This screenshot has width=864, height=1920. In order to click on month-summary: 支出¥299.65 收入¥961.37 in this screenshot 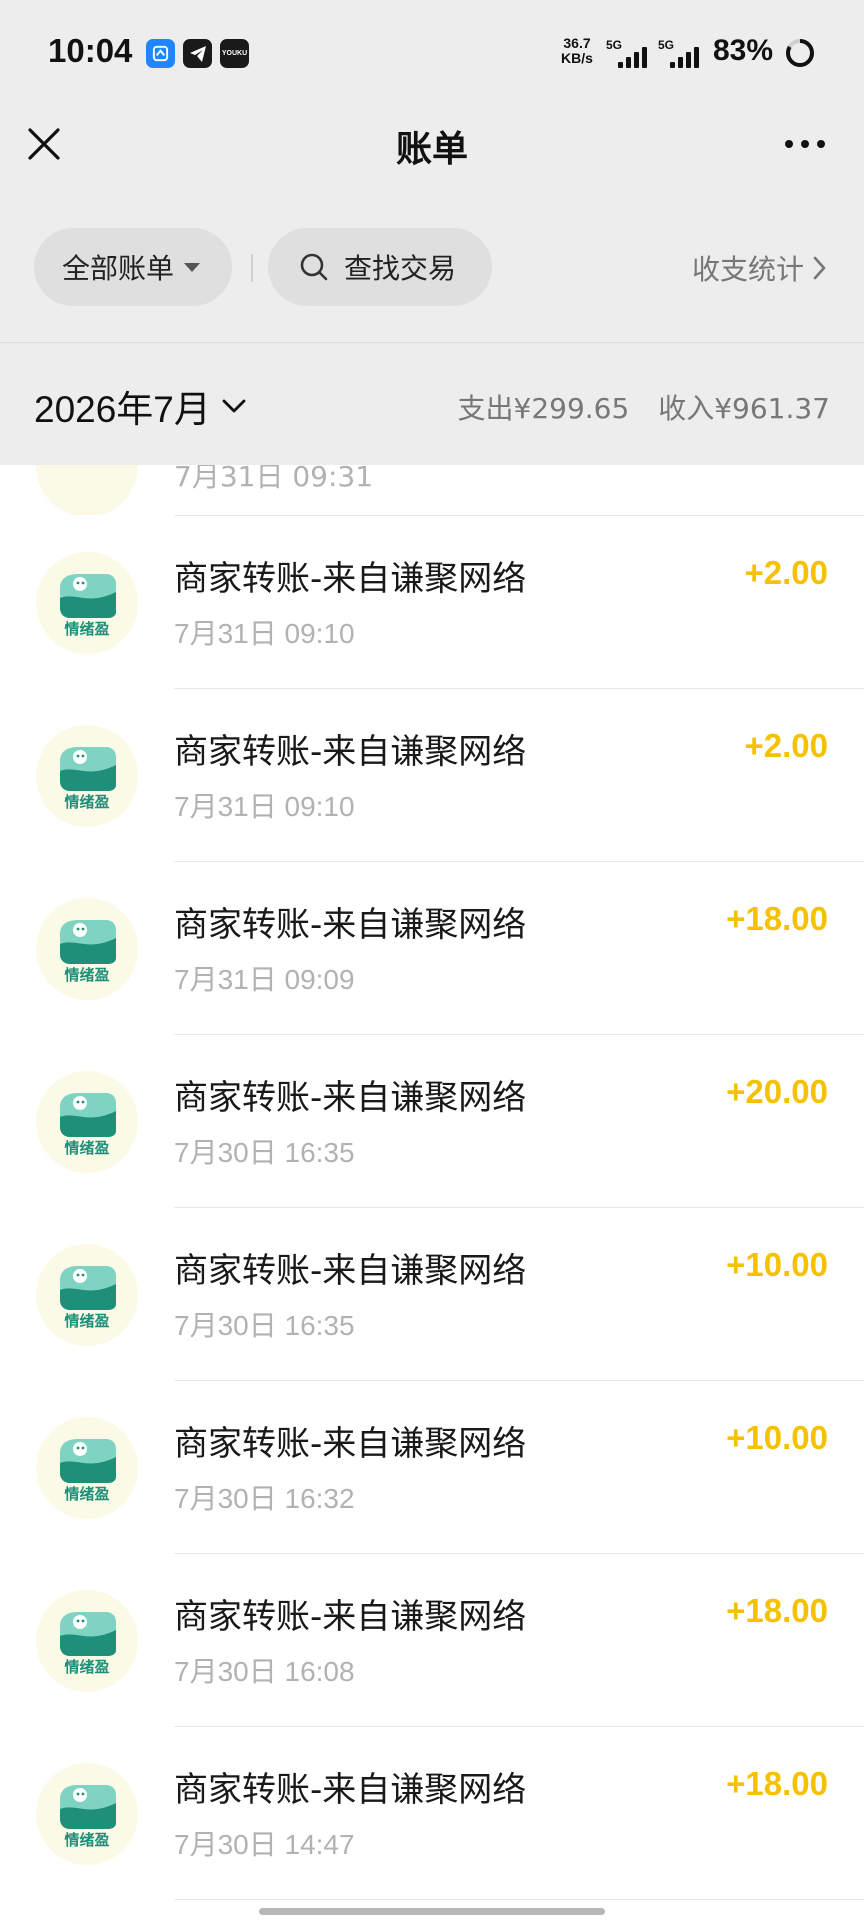, I will do `click(644, 407)`.